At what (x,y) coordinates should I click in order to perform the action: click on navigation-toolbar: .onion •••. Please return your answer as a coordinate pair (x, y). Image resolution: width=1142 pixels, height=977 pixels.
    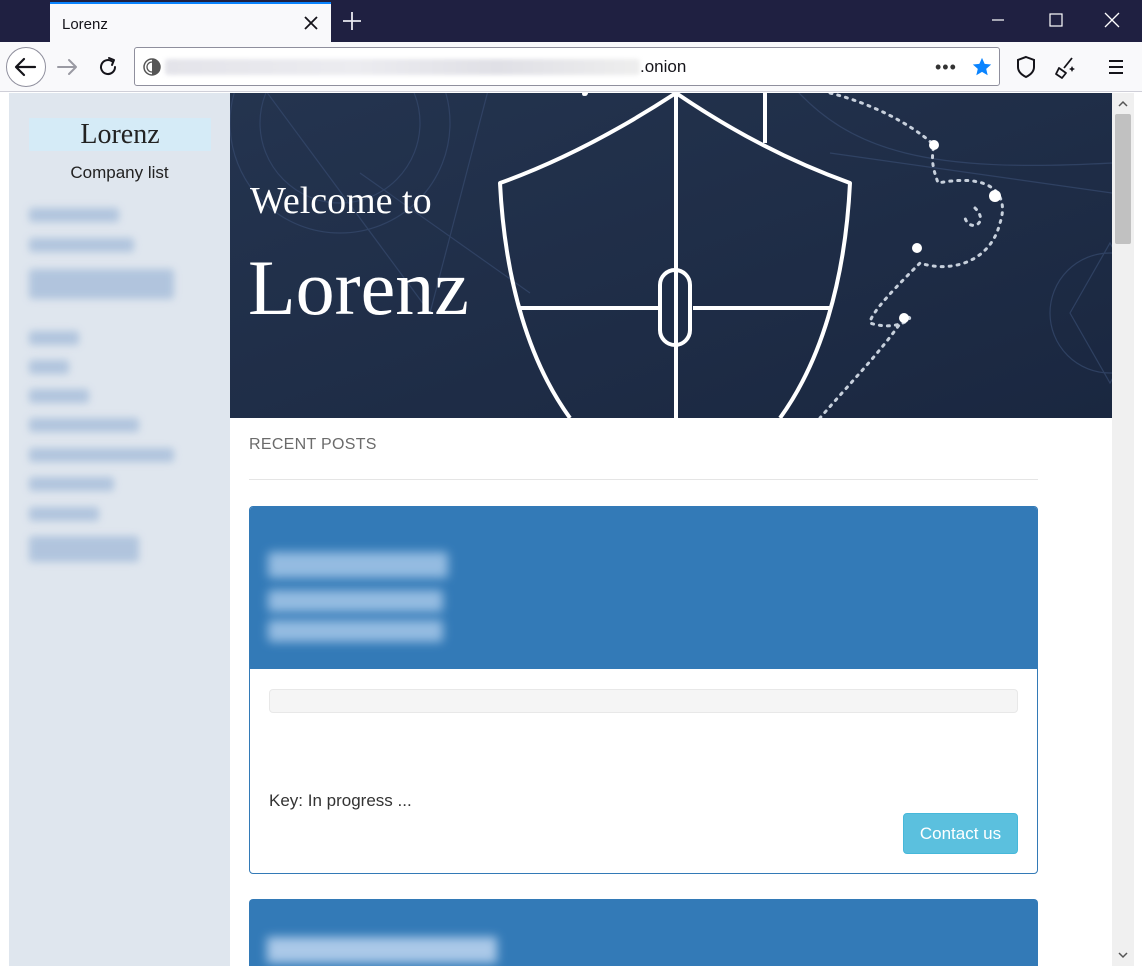
    Looking at the image, I should click on (571, 67).